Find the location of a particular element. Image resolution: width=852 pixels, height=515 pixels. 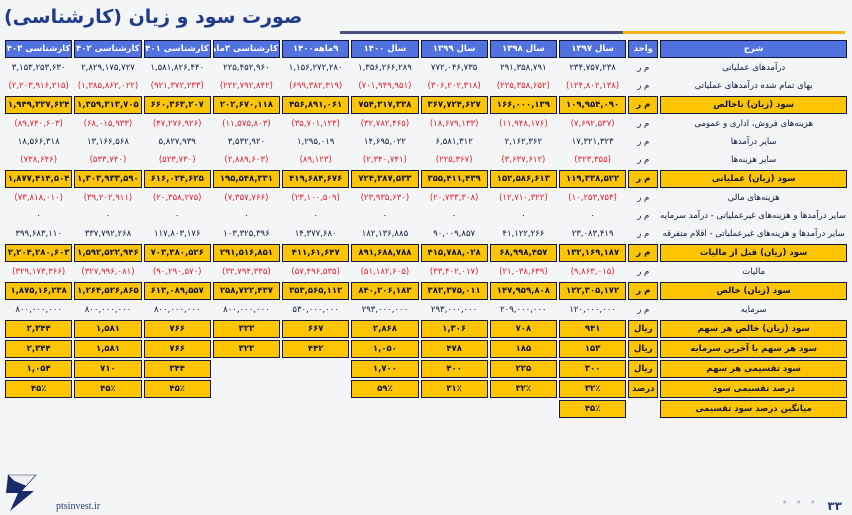

data-cell: (۱۰,۲۵۳,۷۵۳) is located at coordinates (592, 197).